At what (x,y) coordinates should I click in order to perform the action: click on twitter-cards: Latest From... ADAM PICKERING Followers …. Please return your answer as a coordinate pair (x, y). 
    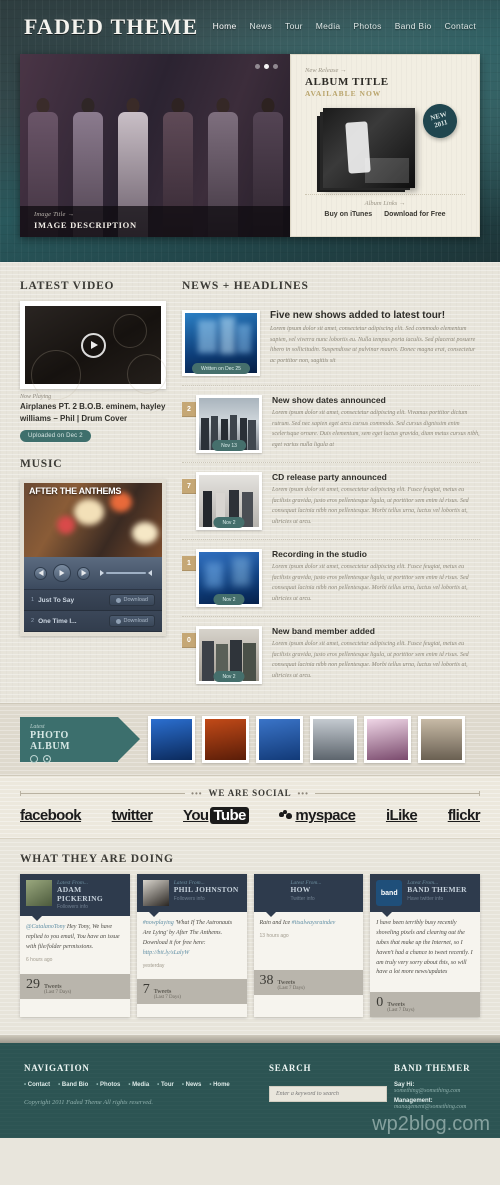
    Looking at the image, I should click on (250, 946).